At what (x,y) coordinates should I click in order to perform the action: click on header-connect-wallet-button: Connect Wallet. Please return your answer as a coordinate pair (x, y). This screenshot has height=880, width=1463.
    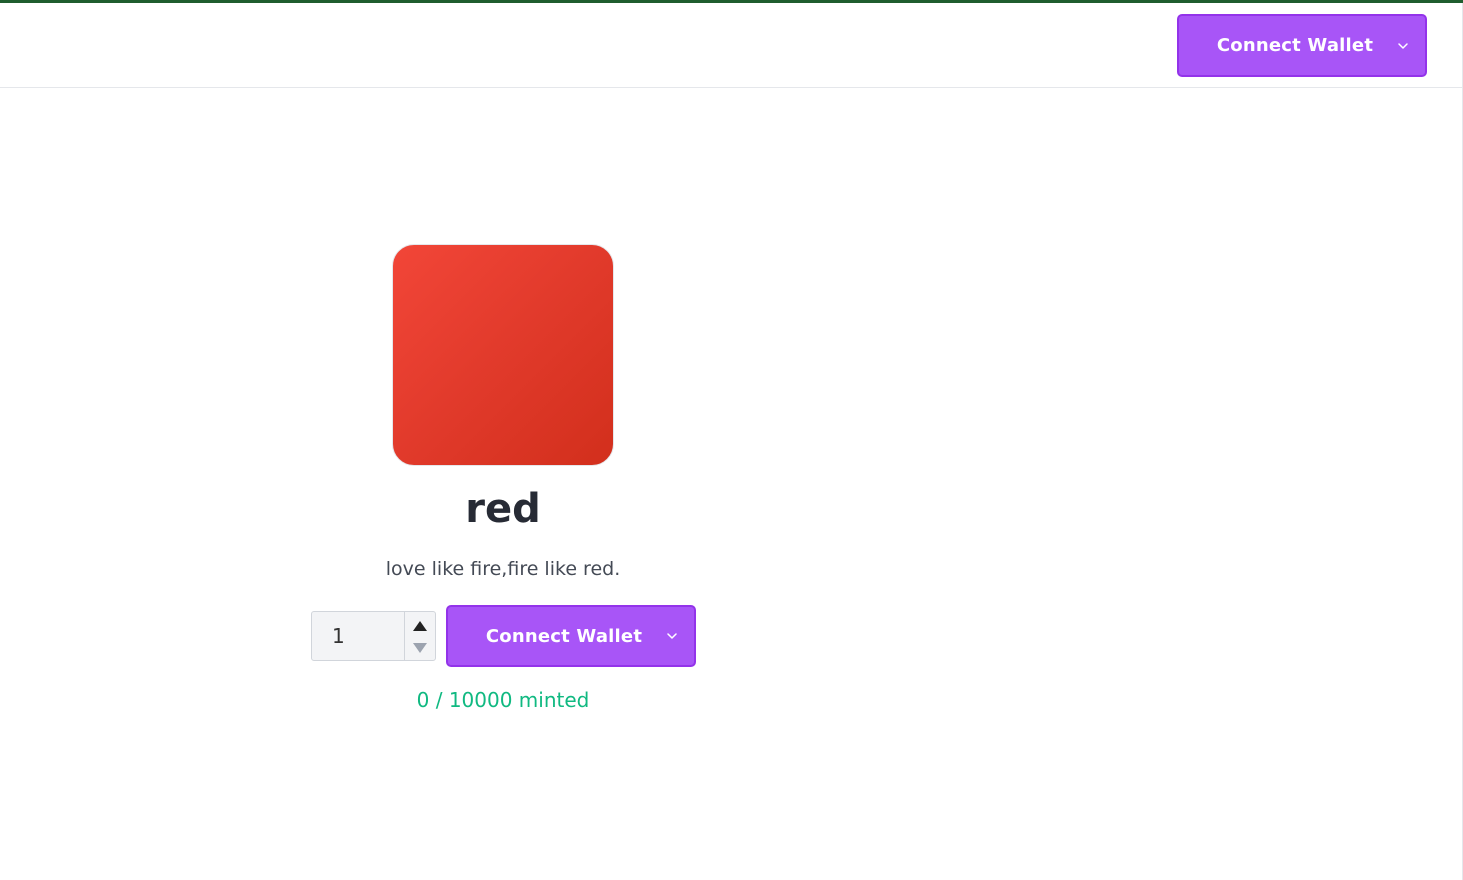
    Looking at the image, I should click on (1302, 45).